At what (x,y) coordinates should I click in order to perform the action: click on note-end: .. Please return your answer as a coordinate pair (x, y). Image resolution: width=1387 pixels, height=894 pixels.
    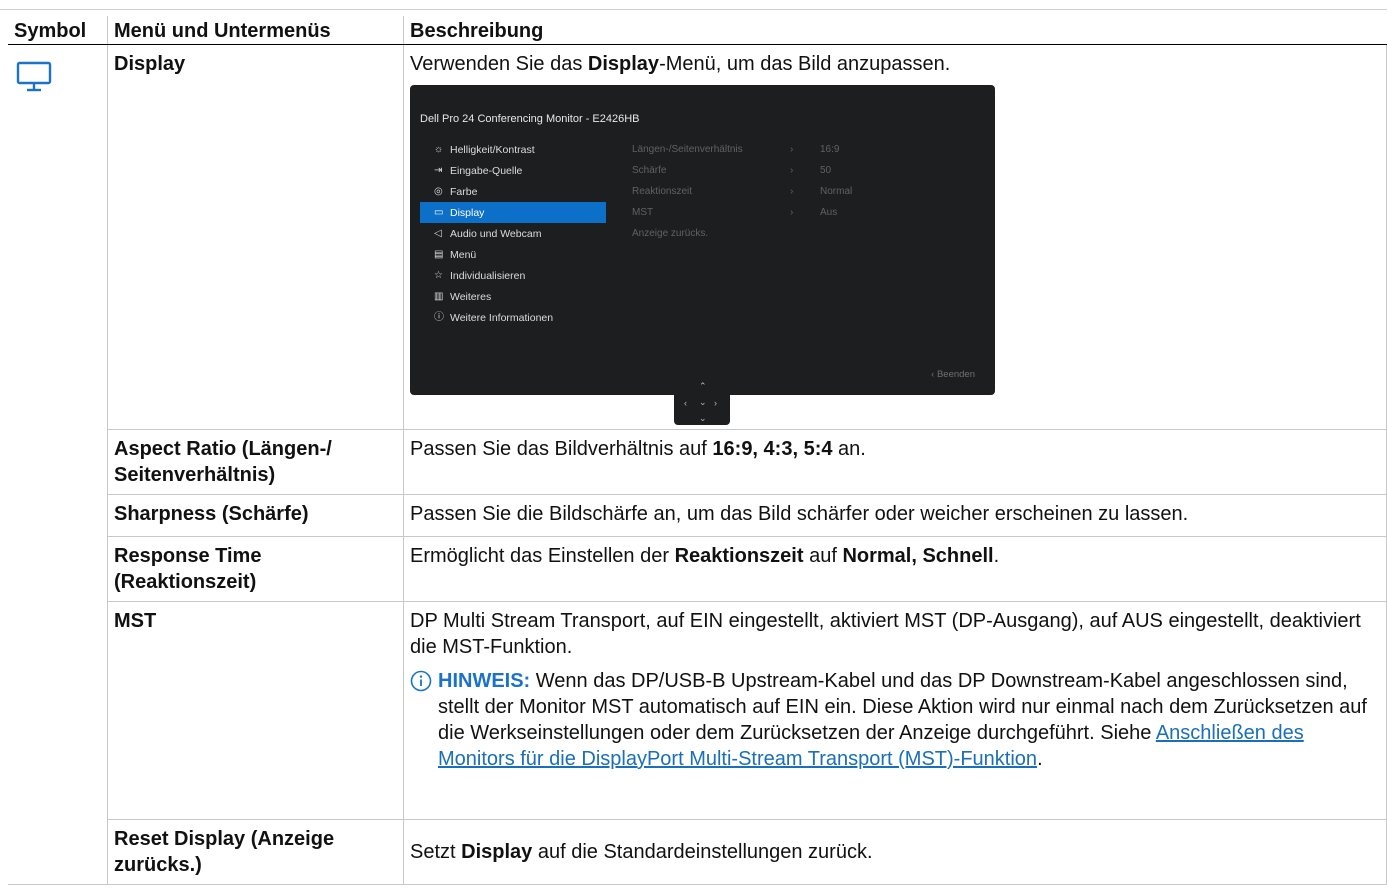
    Looking at the image, I should click on (1040, 759).